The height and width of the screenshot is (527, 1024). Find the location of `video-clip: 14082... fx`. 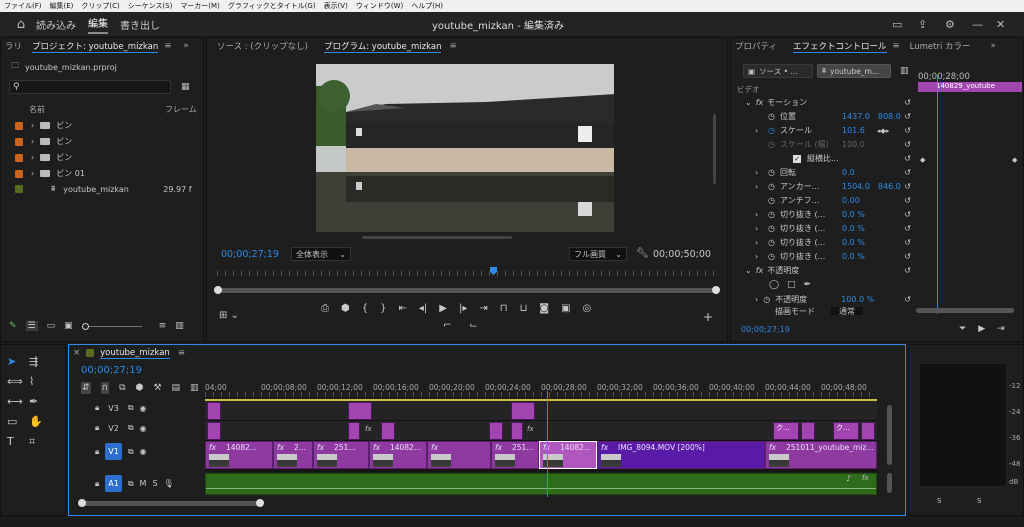

video-clip: 14082... fx is located at coordinates (398, 455).